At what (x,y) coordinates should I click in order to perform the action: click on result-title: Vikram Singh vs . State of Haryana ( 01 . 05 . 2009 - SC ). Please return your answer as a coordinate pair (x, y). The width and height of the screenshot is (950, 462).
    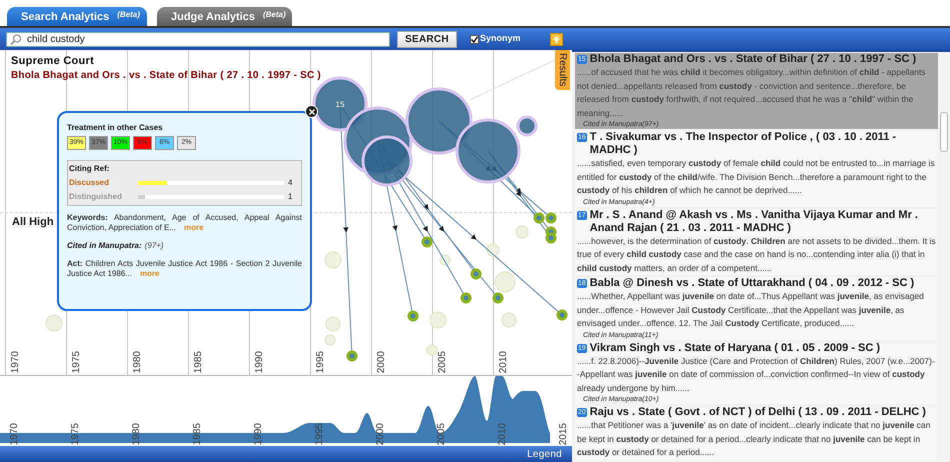
    Looking at the image, I should click on (735, 348).